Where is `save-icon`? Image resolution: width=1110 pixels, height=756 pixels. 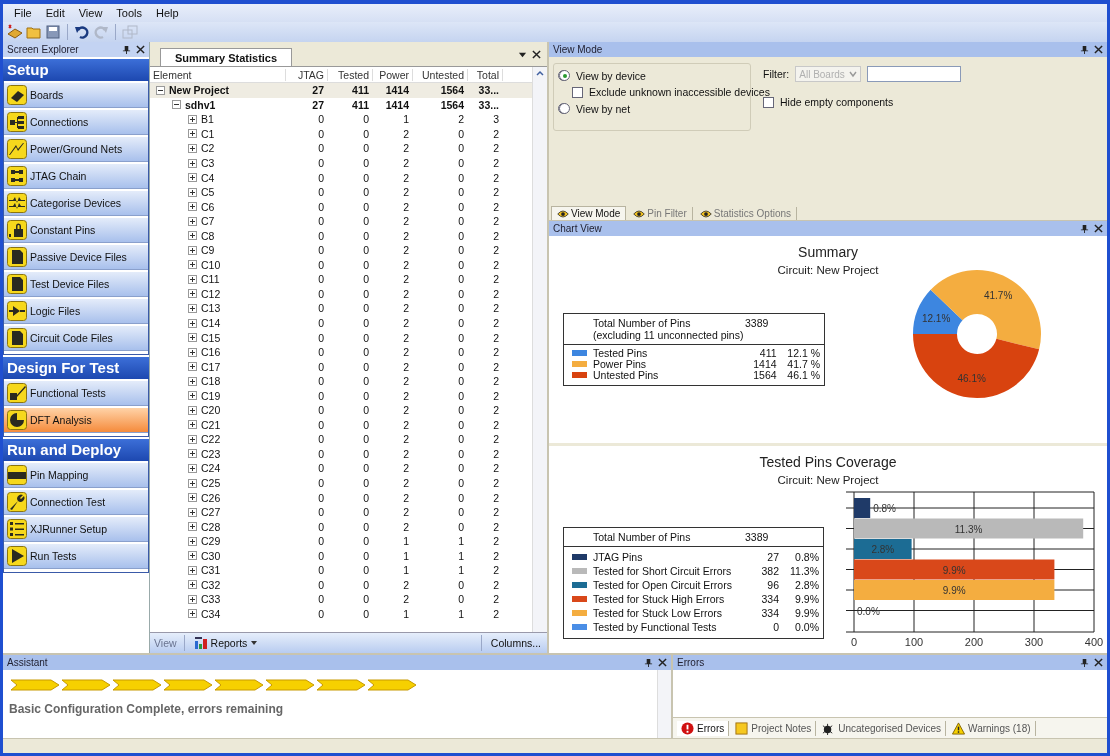
save-icon is located at coordinates (53, 32).